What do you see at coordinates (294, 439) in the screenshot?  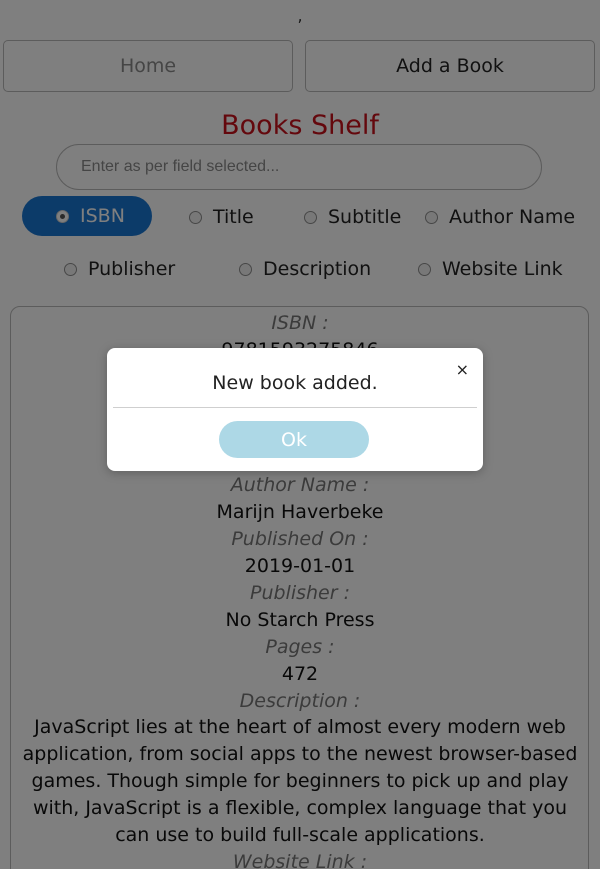 I see `ok-button: Ok` at bounding box center [294, 439].